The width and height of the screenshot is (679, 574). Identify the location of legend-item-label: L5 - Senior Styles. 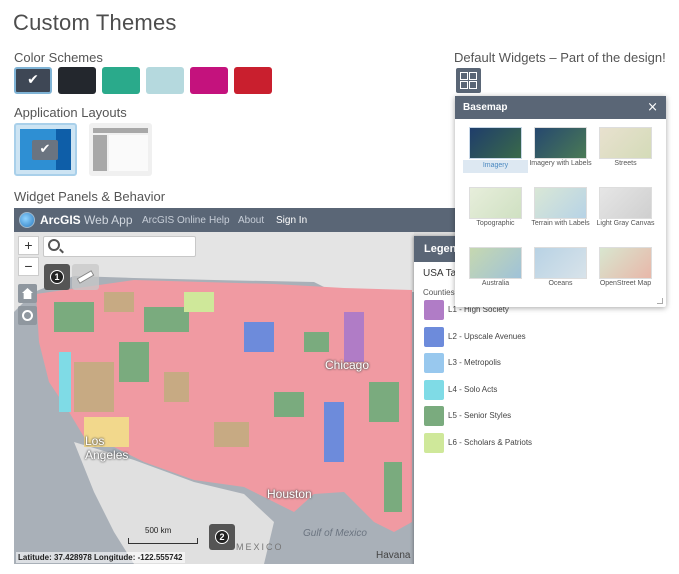
(480, 415).